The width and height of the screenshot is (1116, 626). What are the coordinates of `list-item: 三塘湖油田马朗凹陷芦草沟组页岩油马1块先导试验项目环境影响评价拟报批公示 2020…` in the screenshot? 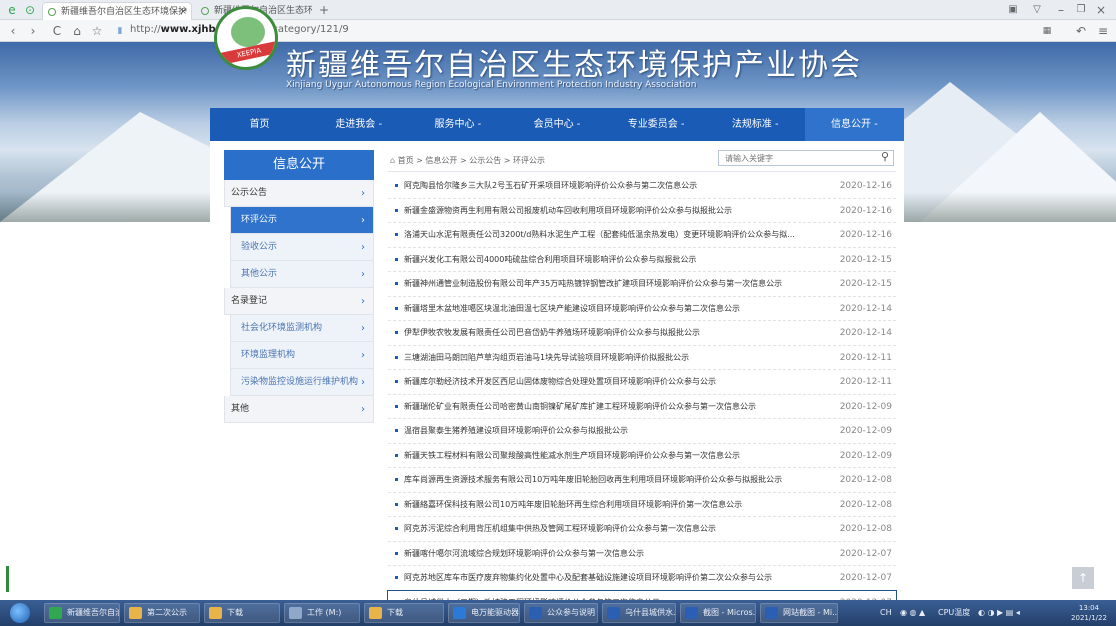 It's located at (642, 358).